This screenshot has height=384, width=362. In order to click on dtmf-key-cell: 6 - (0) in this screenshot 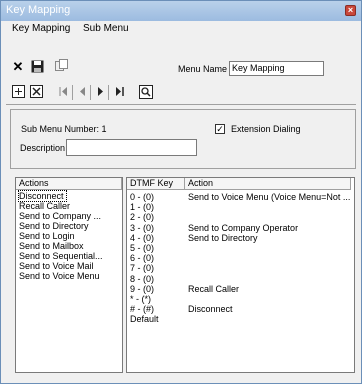, I will do `click(142, 258)`.